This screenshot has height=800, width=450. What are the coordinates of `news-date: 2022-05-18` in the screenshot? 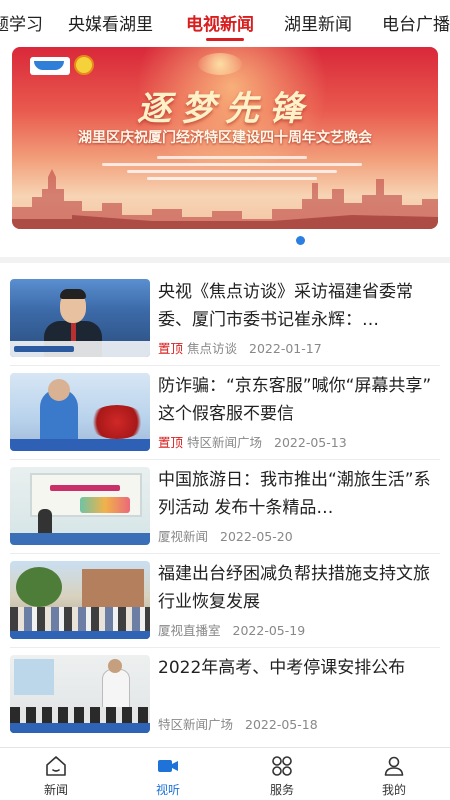 It's located at (281, 724).